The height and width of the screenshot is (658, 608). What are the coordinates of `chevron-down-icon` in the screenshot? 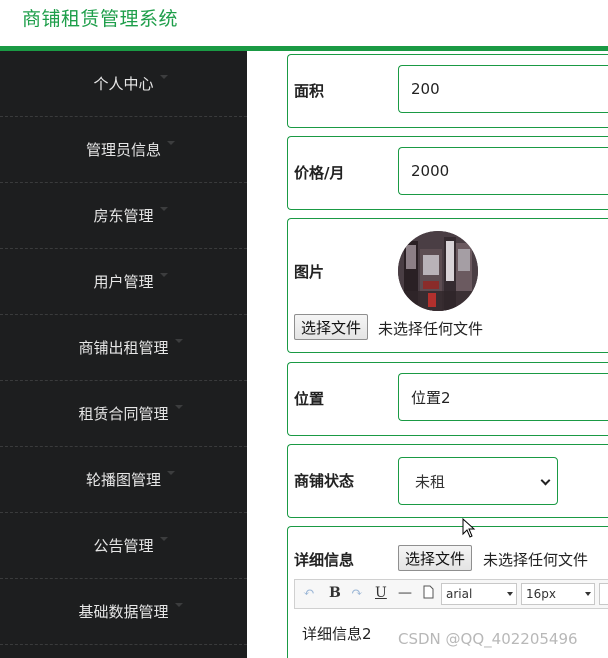 It's located at (545, 480).